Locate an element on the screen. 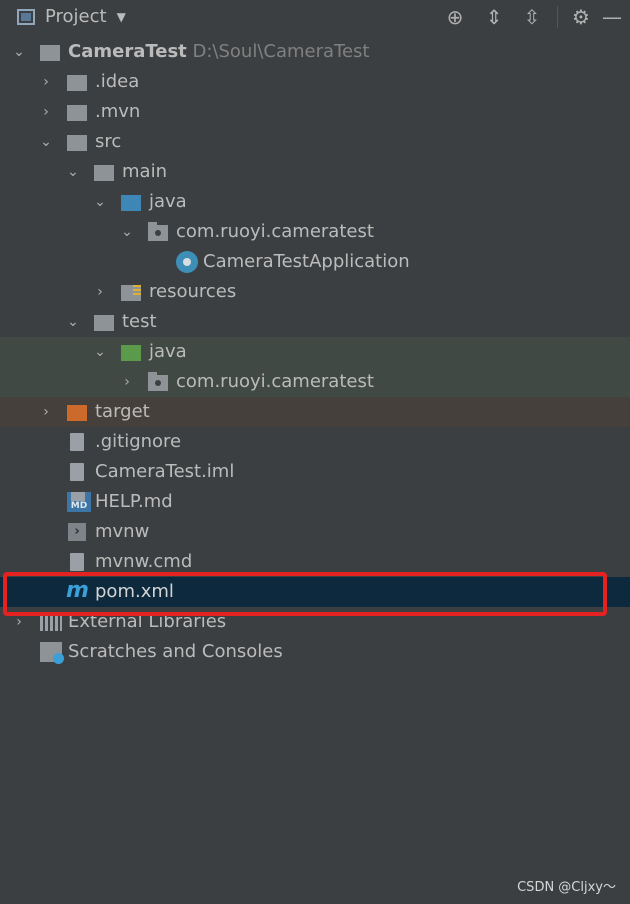  tree-item-resources: › resources is located at coordinates (315, 292).